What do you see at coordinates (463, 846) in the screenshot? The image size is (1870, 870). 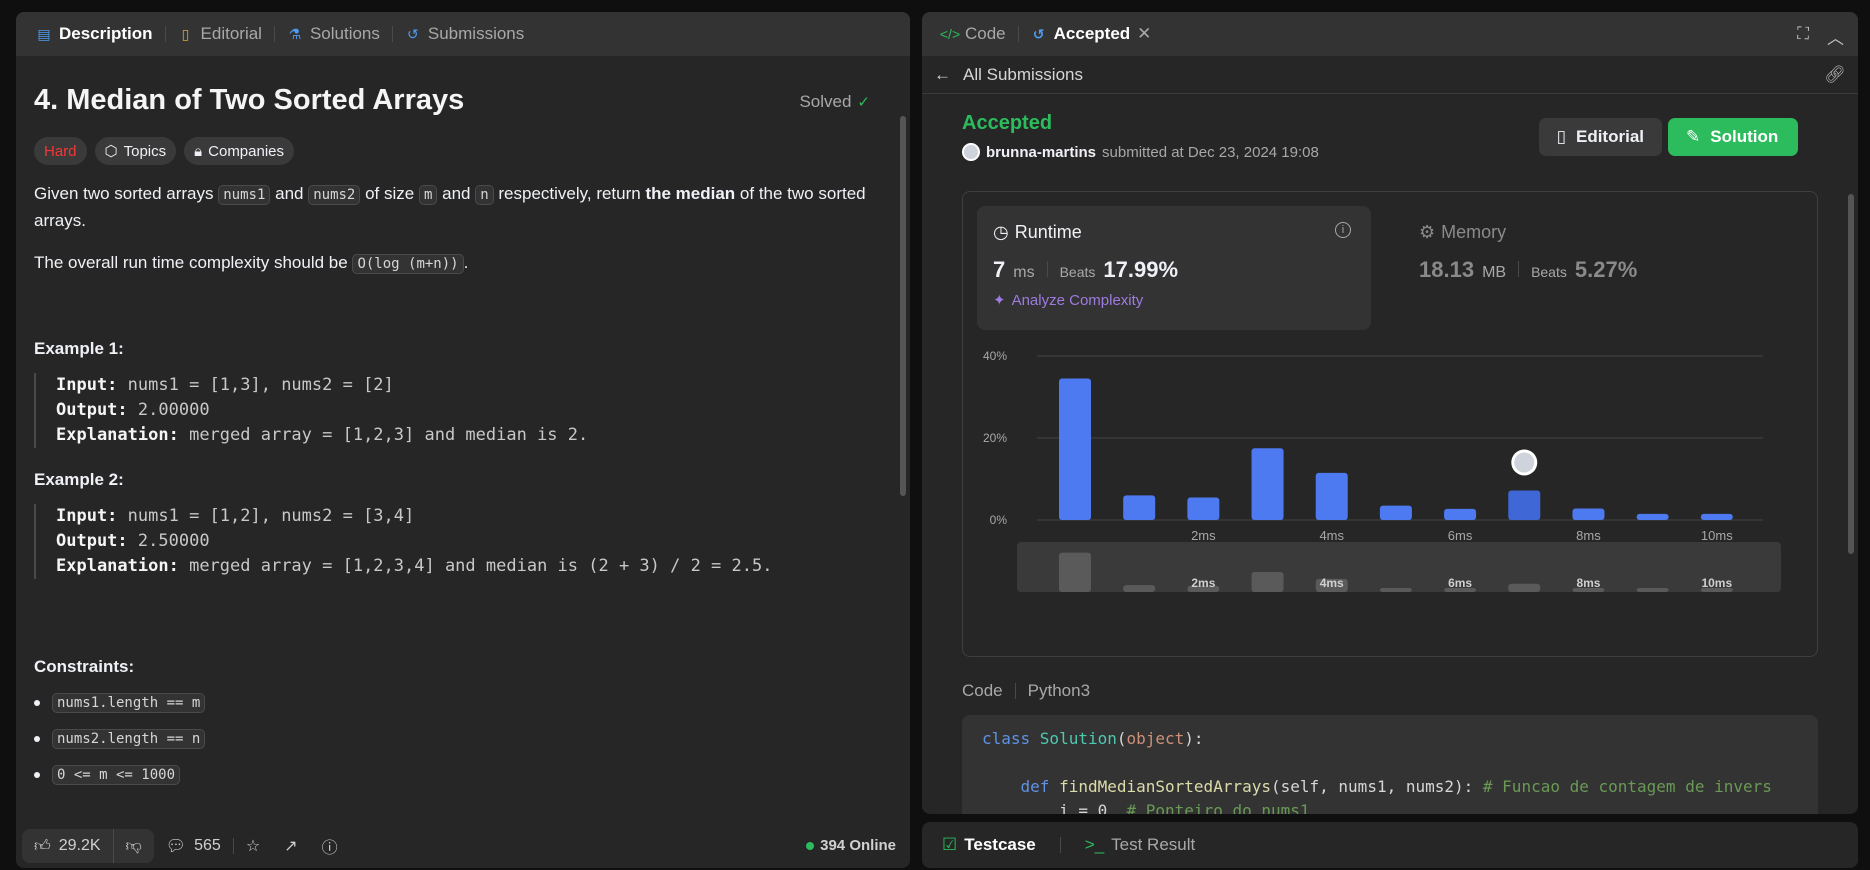 I see `description-footer: 👍︎ 29.2K 👎︎ 💬︎ 565 ☆ ↗ ⓘ 394 Online` at bounding box center [463, 846].